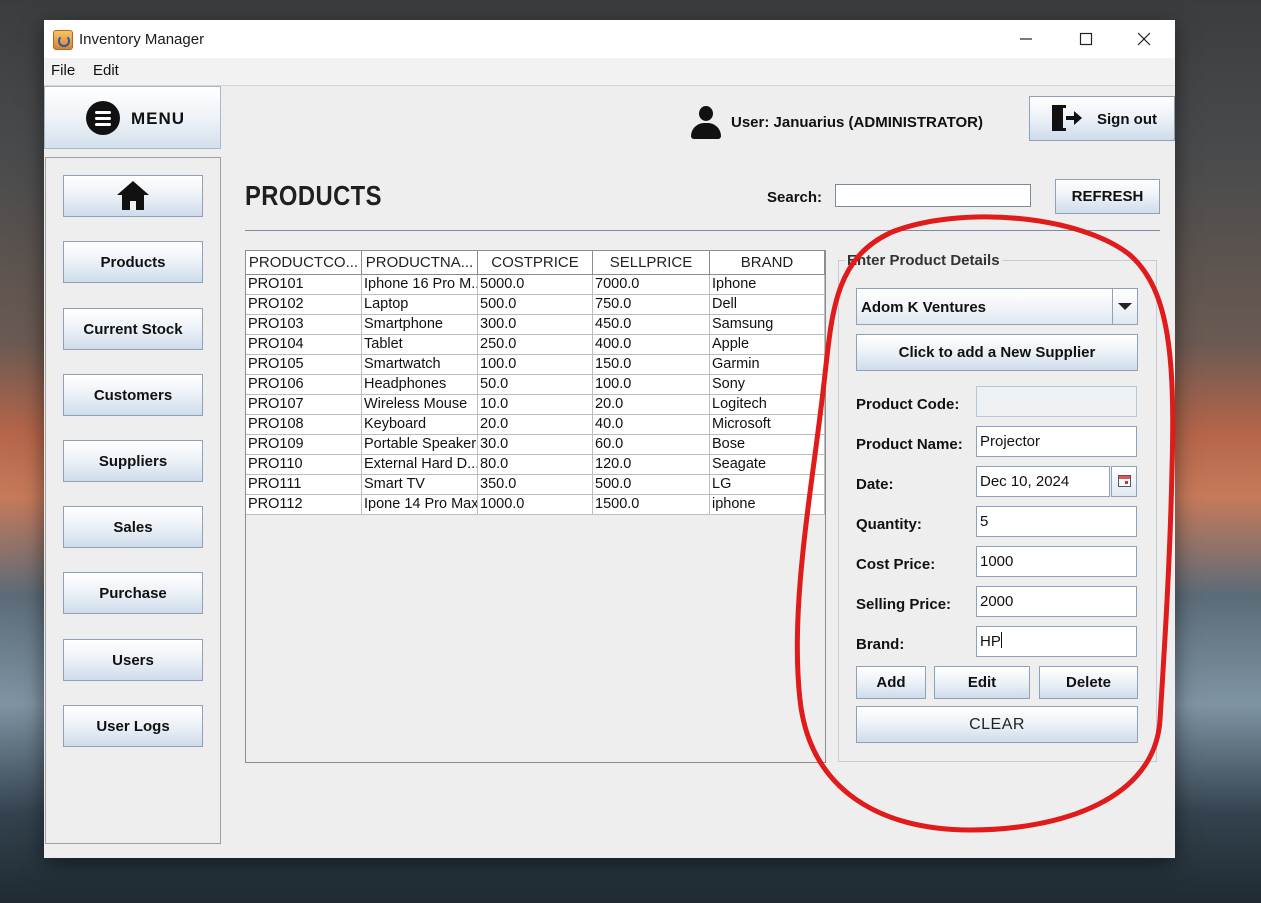 Image resolution: width=1261 pixels, height=903 pixels. What do you see at coordinates (133, 395) in the screenshot?
I see `sidebar-item-customers: Customers` at bounding box center [133, 395].